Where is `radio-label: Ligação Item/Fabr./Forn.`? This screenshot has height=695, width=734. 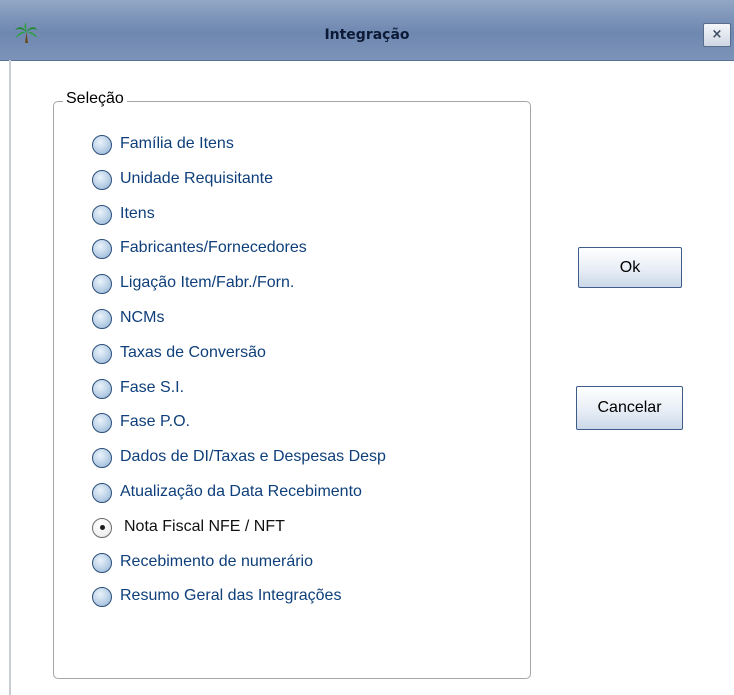
radio-label: Ligação Item/Fabr./Forn. is located at coordinates (207, 283).